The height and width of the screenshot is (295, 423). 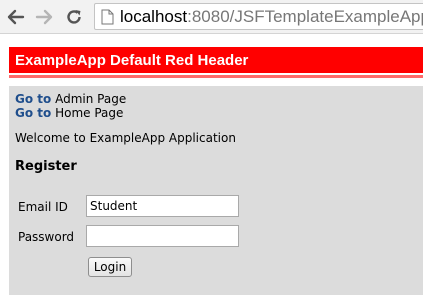 I want to click on home-page-link: Go to, so click(x=33, y=113).